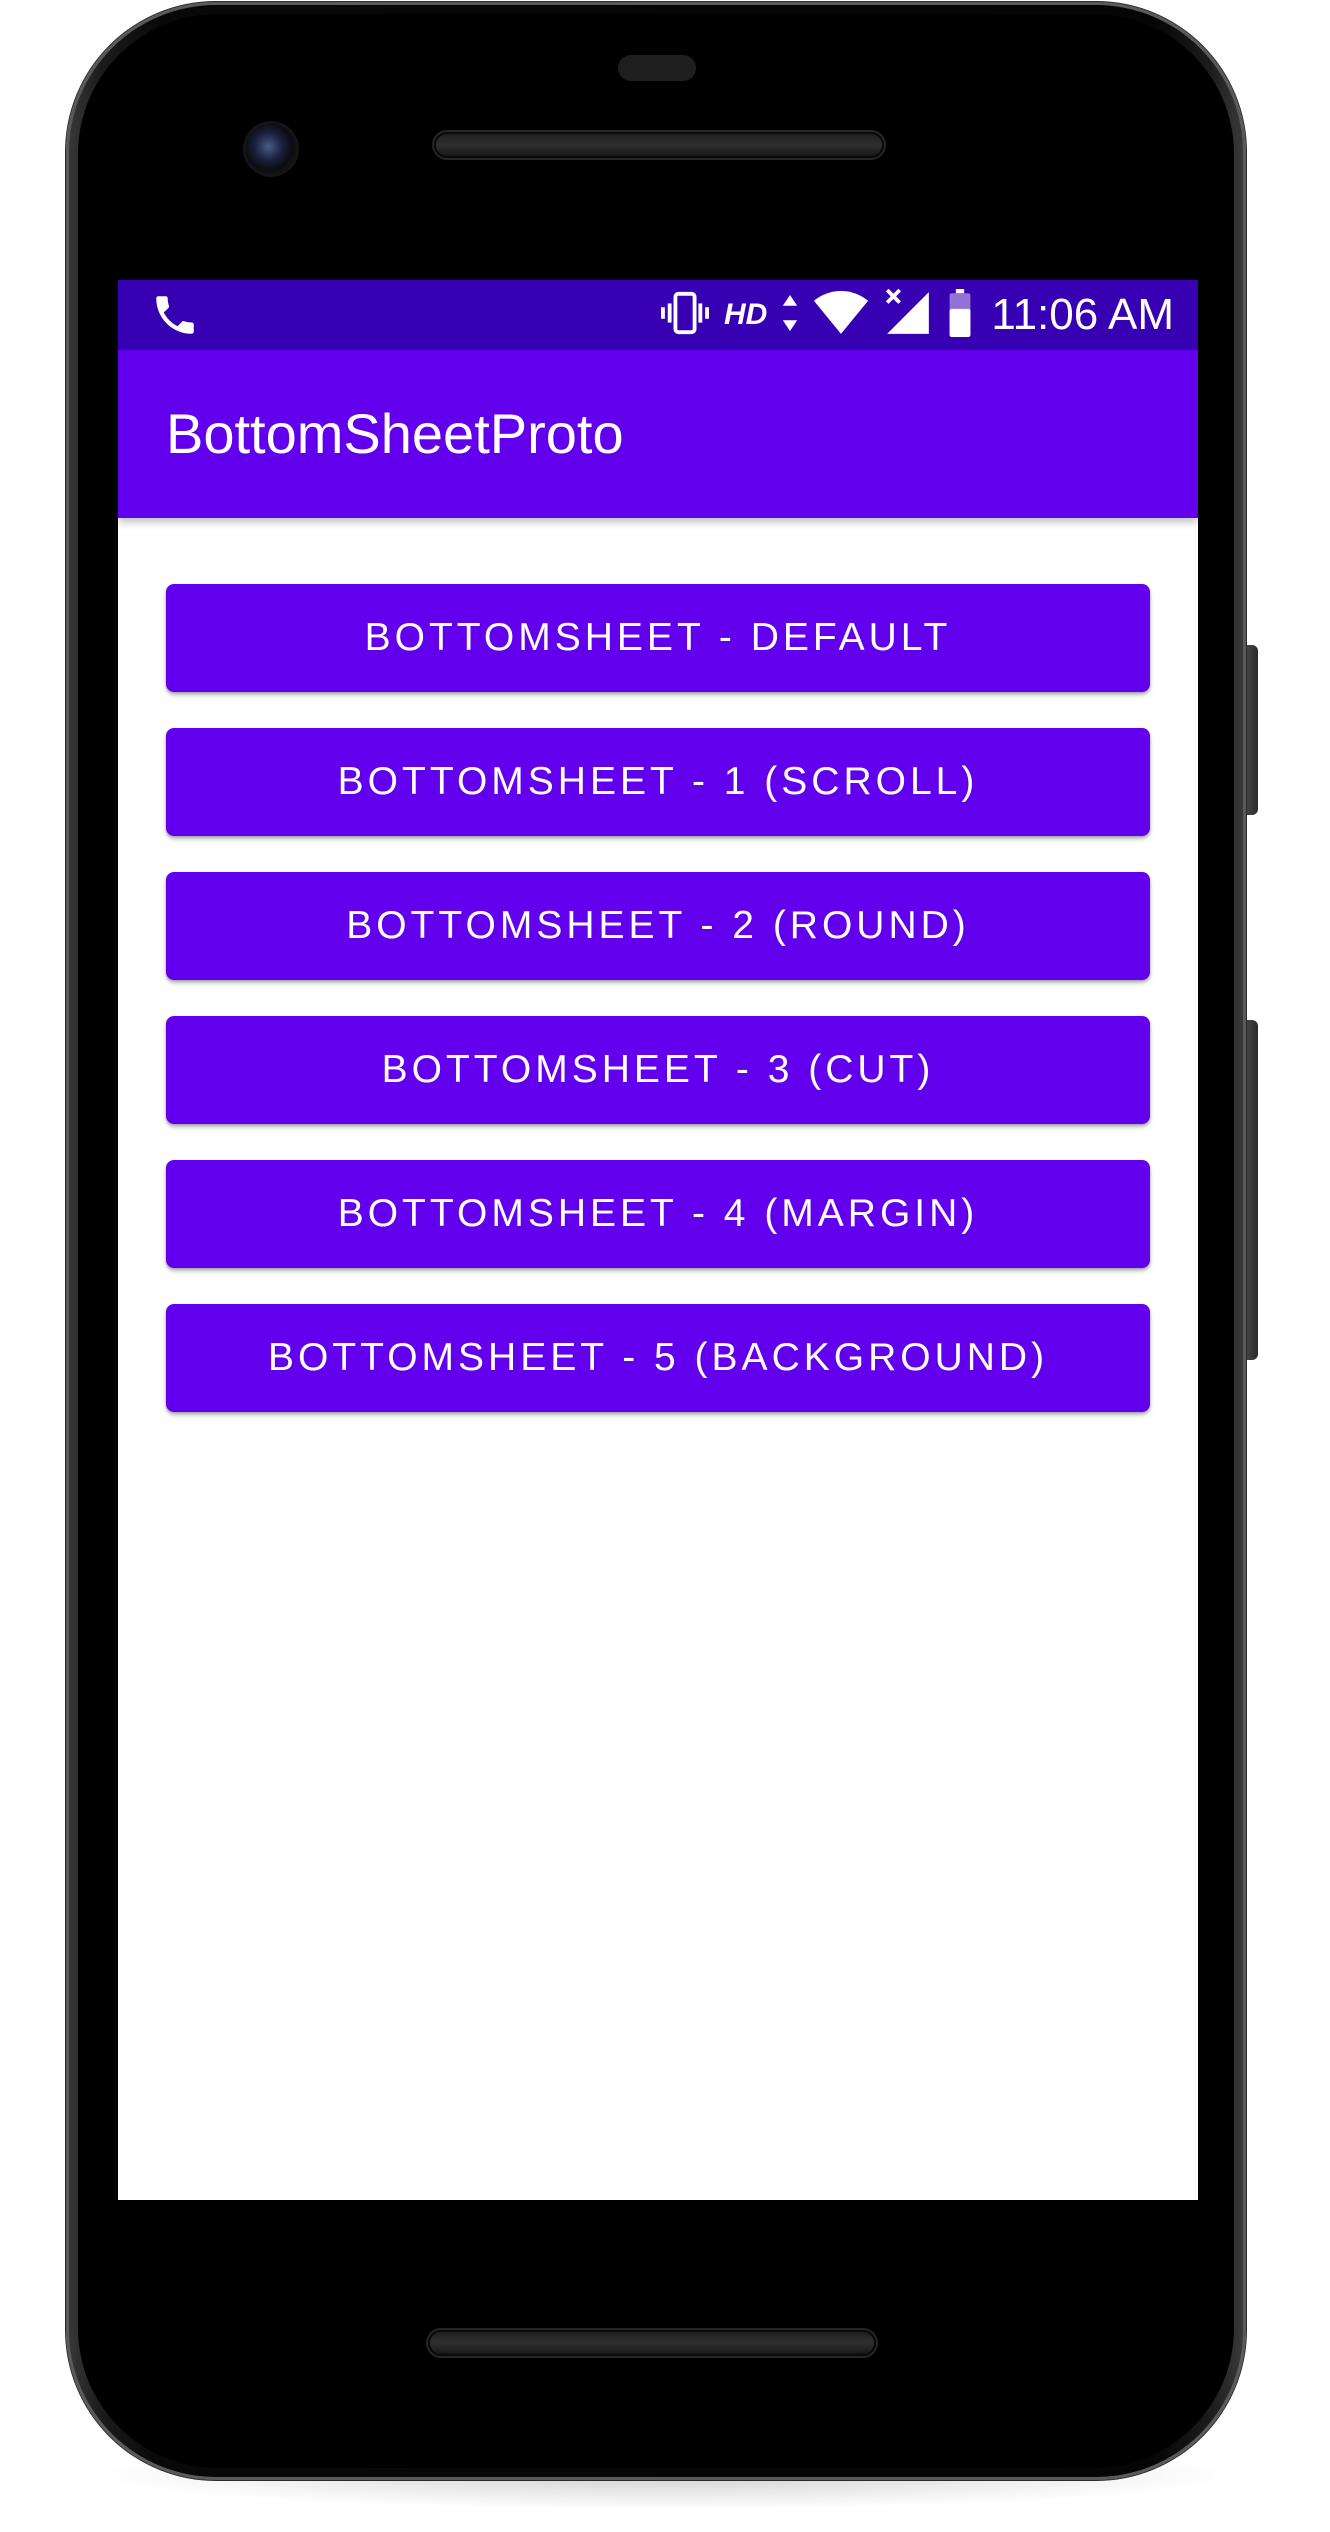 The height and width of the screenshot is (2532, 1330). Describe the element at coordinates (658, 434) in the screenshot. I see `app-bar: BottomSheetProto` at that location.